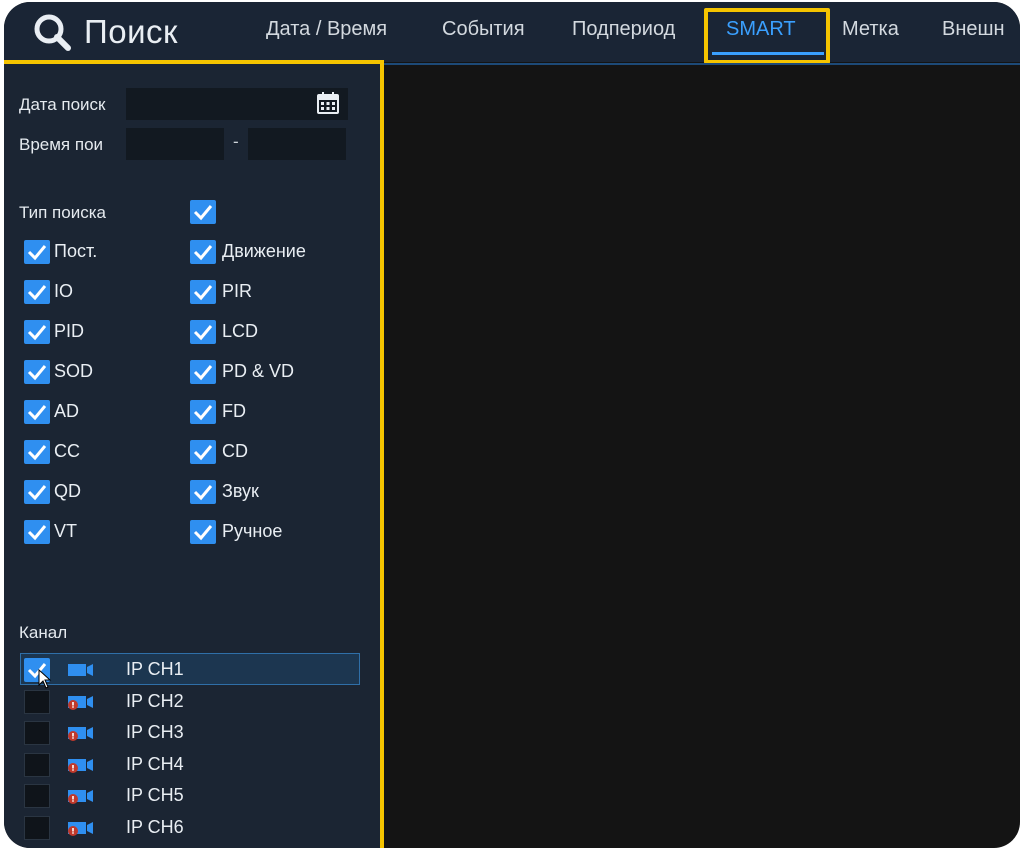  What do you see at coordinates (973, 29) in the screenshot?
I see `tab-external: Внешн` at bounding box center [973, 29].